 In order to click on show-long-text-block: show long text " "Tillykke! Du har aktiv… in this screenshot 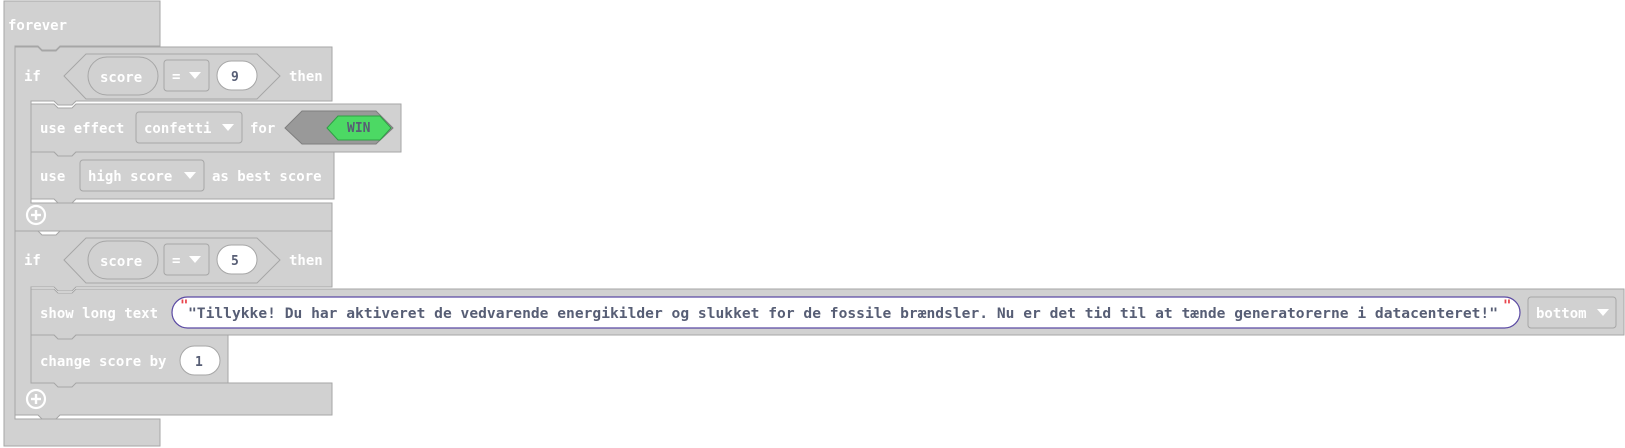, I will do `click(827, 314)`.